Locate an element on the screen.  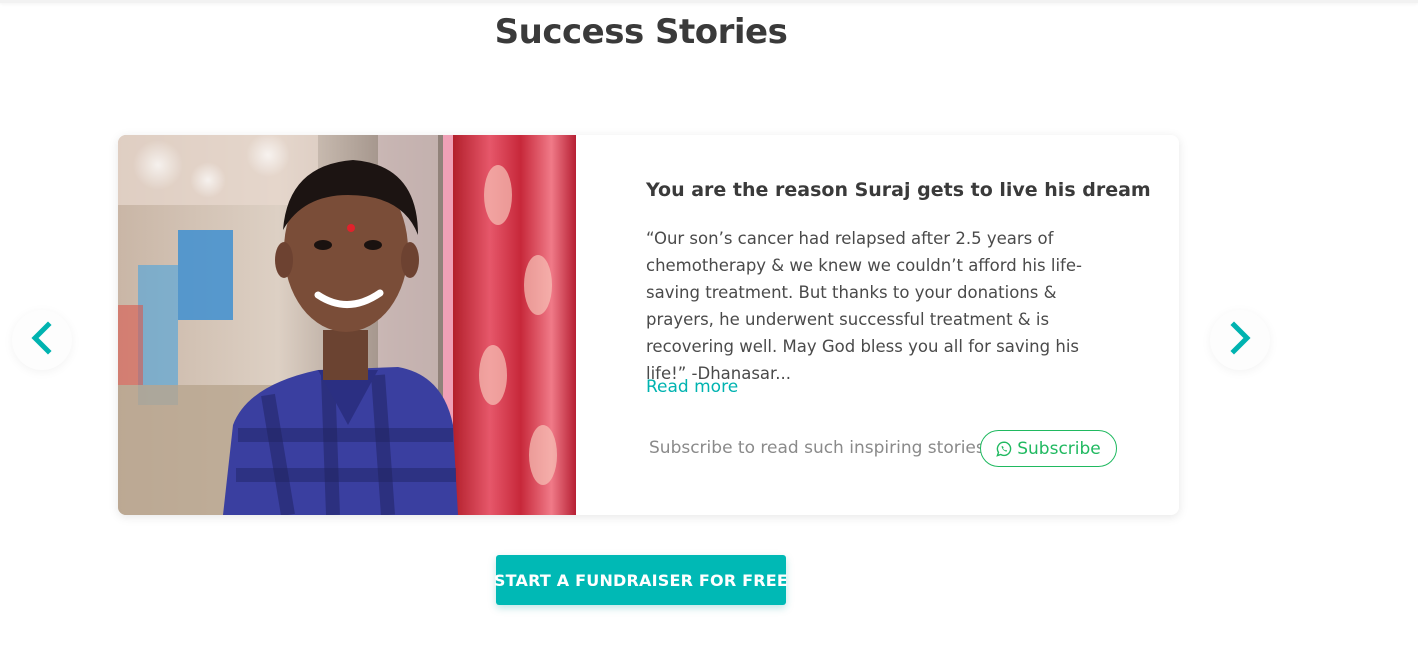
subscribe-button: Subscribe is located at coordinates (1048, 448).